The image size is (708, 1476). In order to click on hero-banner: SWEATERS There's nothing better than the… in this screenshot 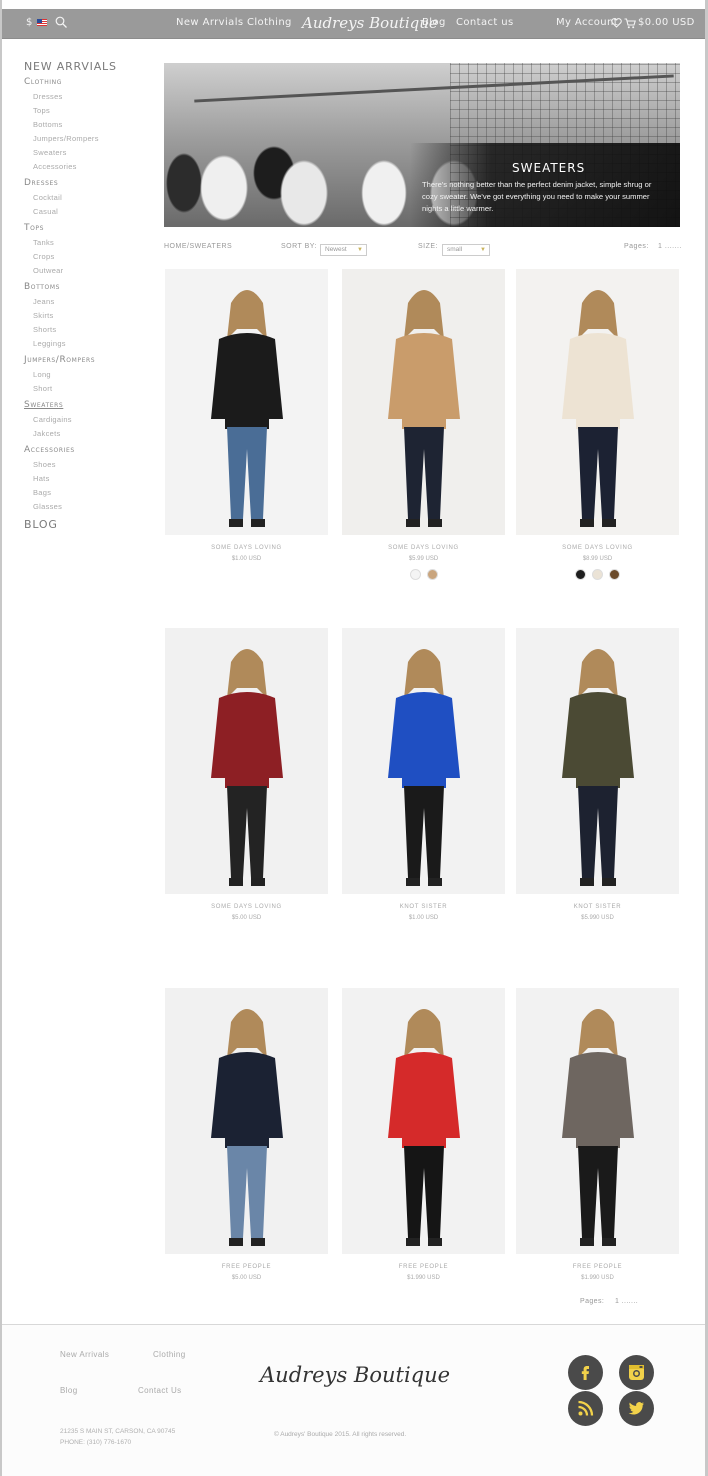, I will do `click(422, 145)`.